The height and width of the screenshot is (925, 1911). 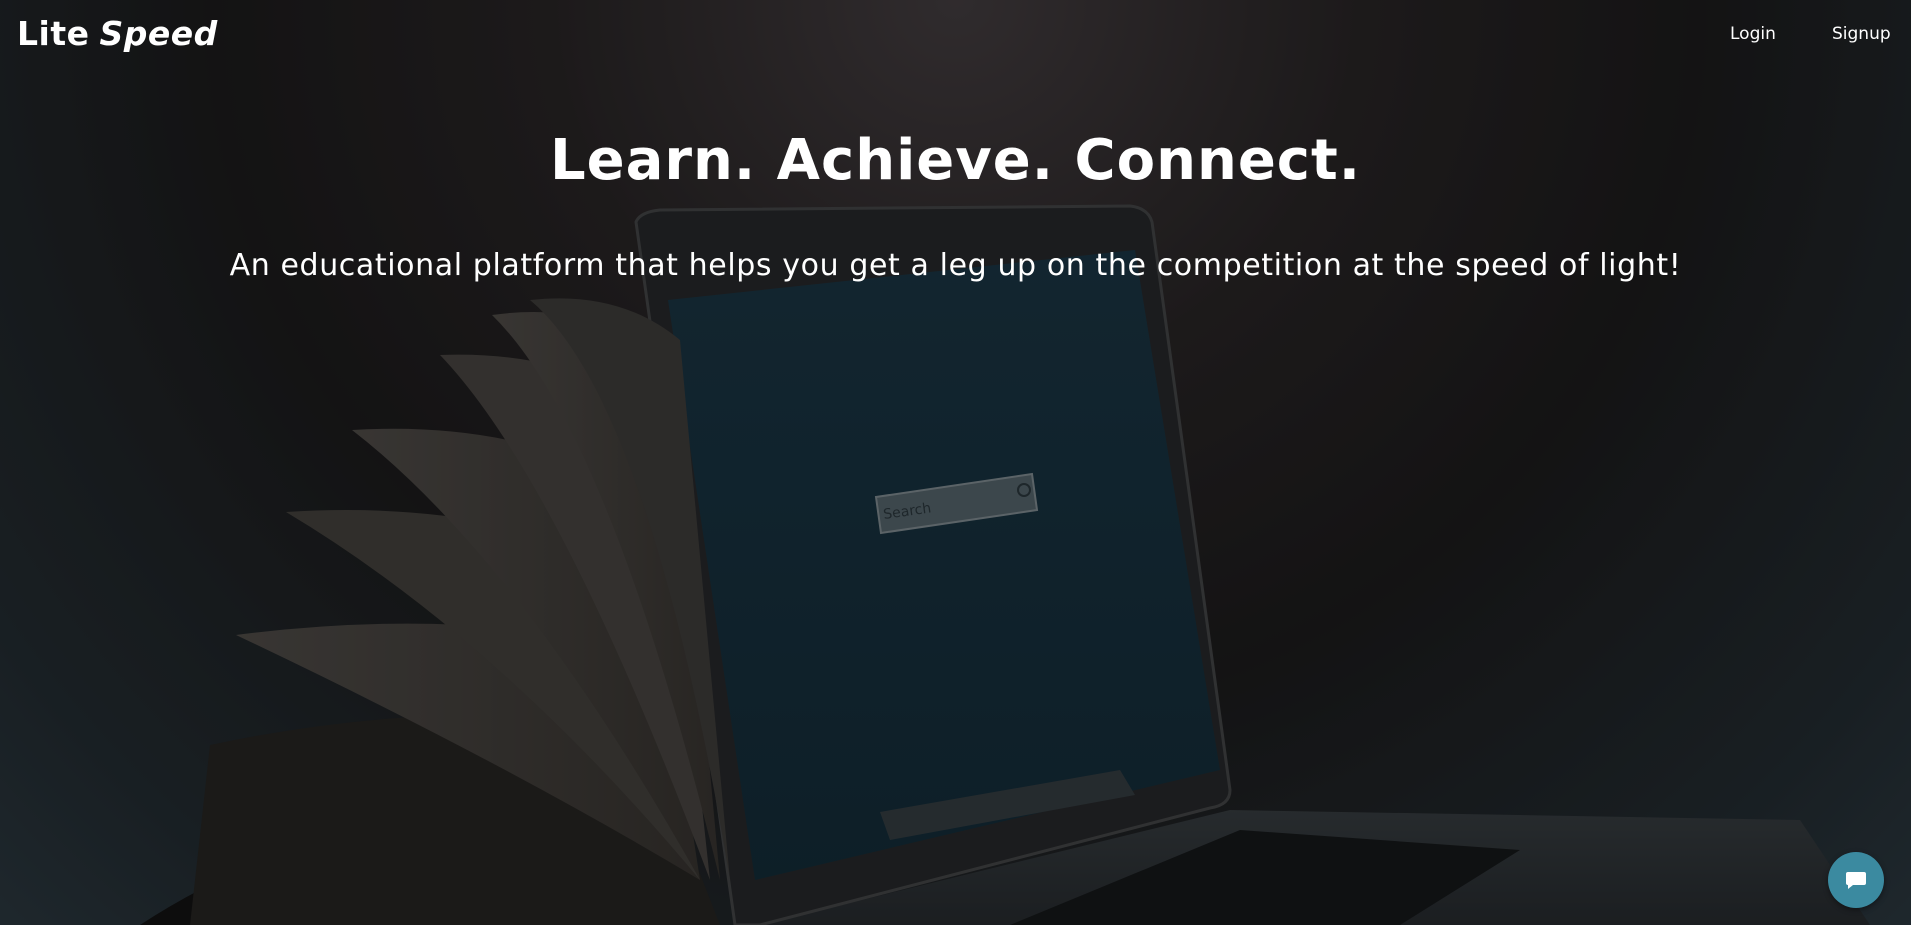 I want to click on signup-link: Signup, so click(x=1861, y=34).